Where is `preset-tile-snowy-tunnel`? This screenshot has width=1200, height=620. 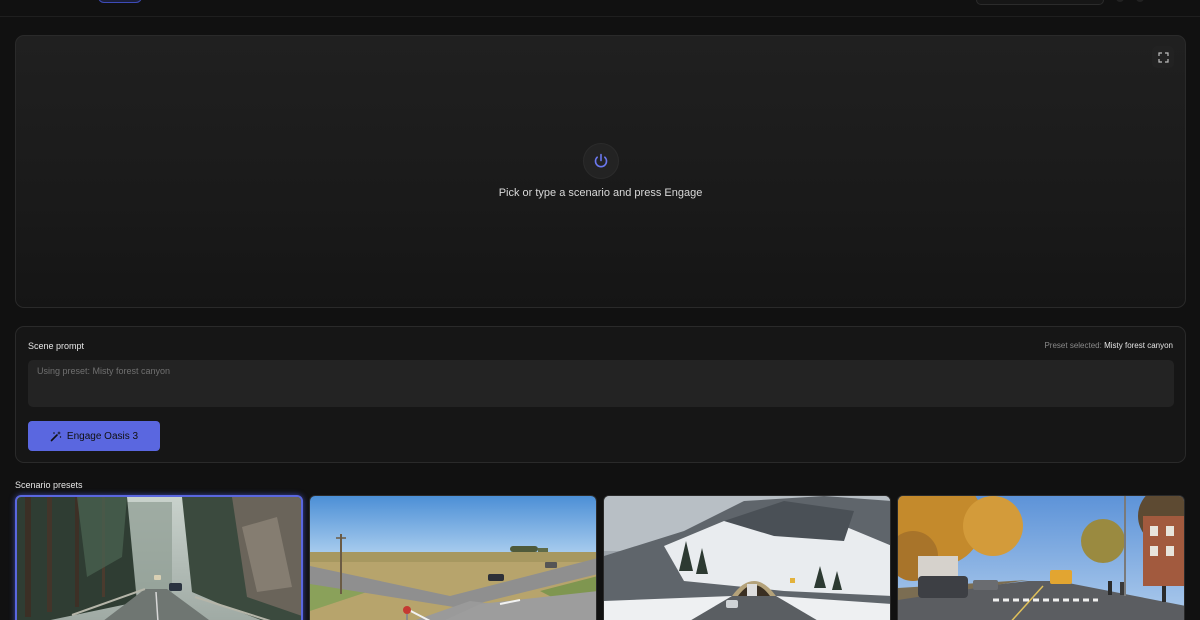 preset-tile-snowy-tunnel is located at coordinates (747, 557).